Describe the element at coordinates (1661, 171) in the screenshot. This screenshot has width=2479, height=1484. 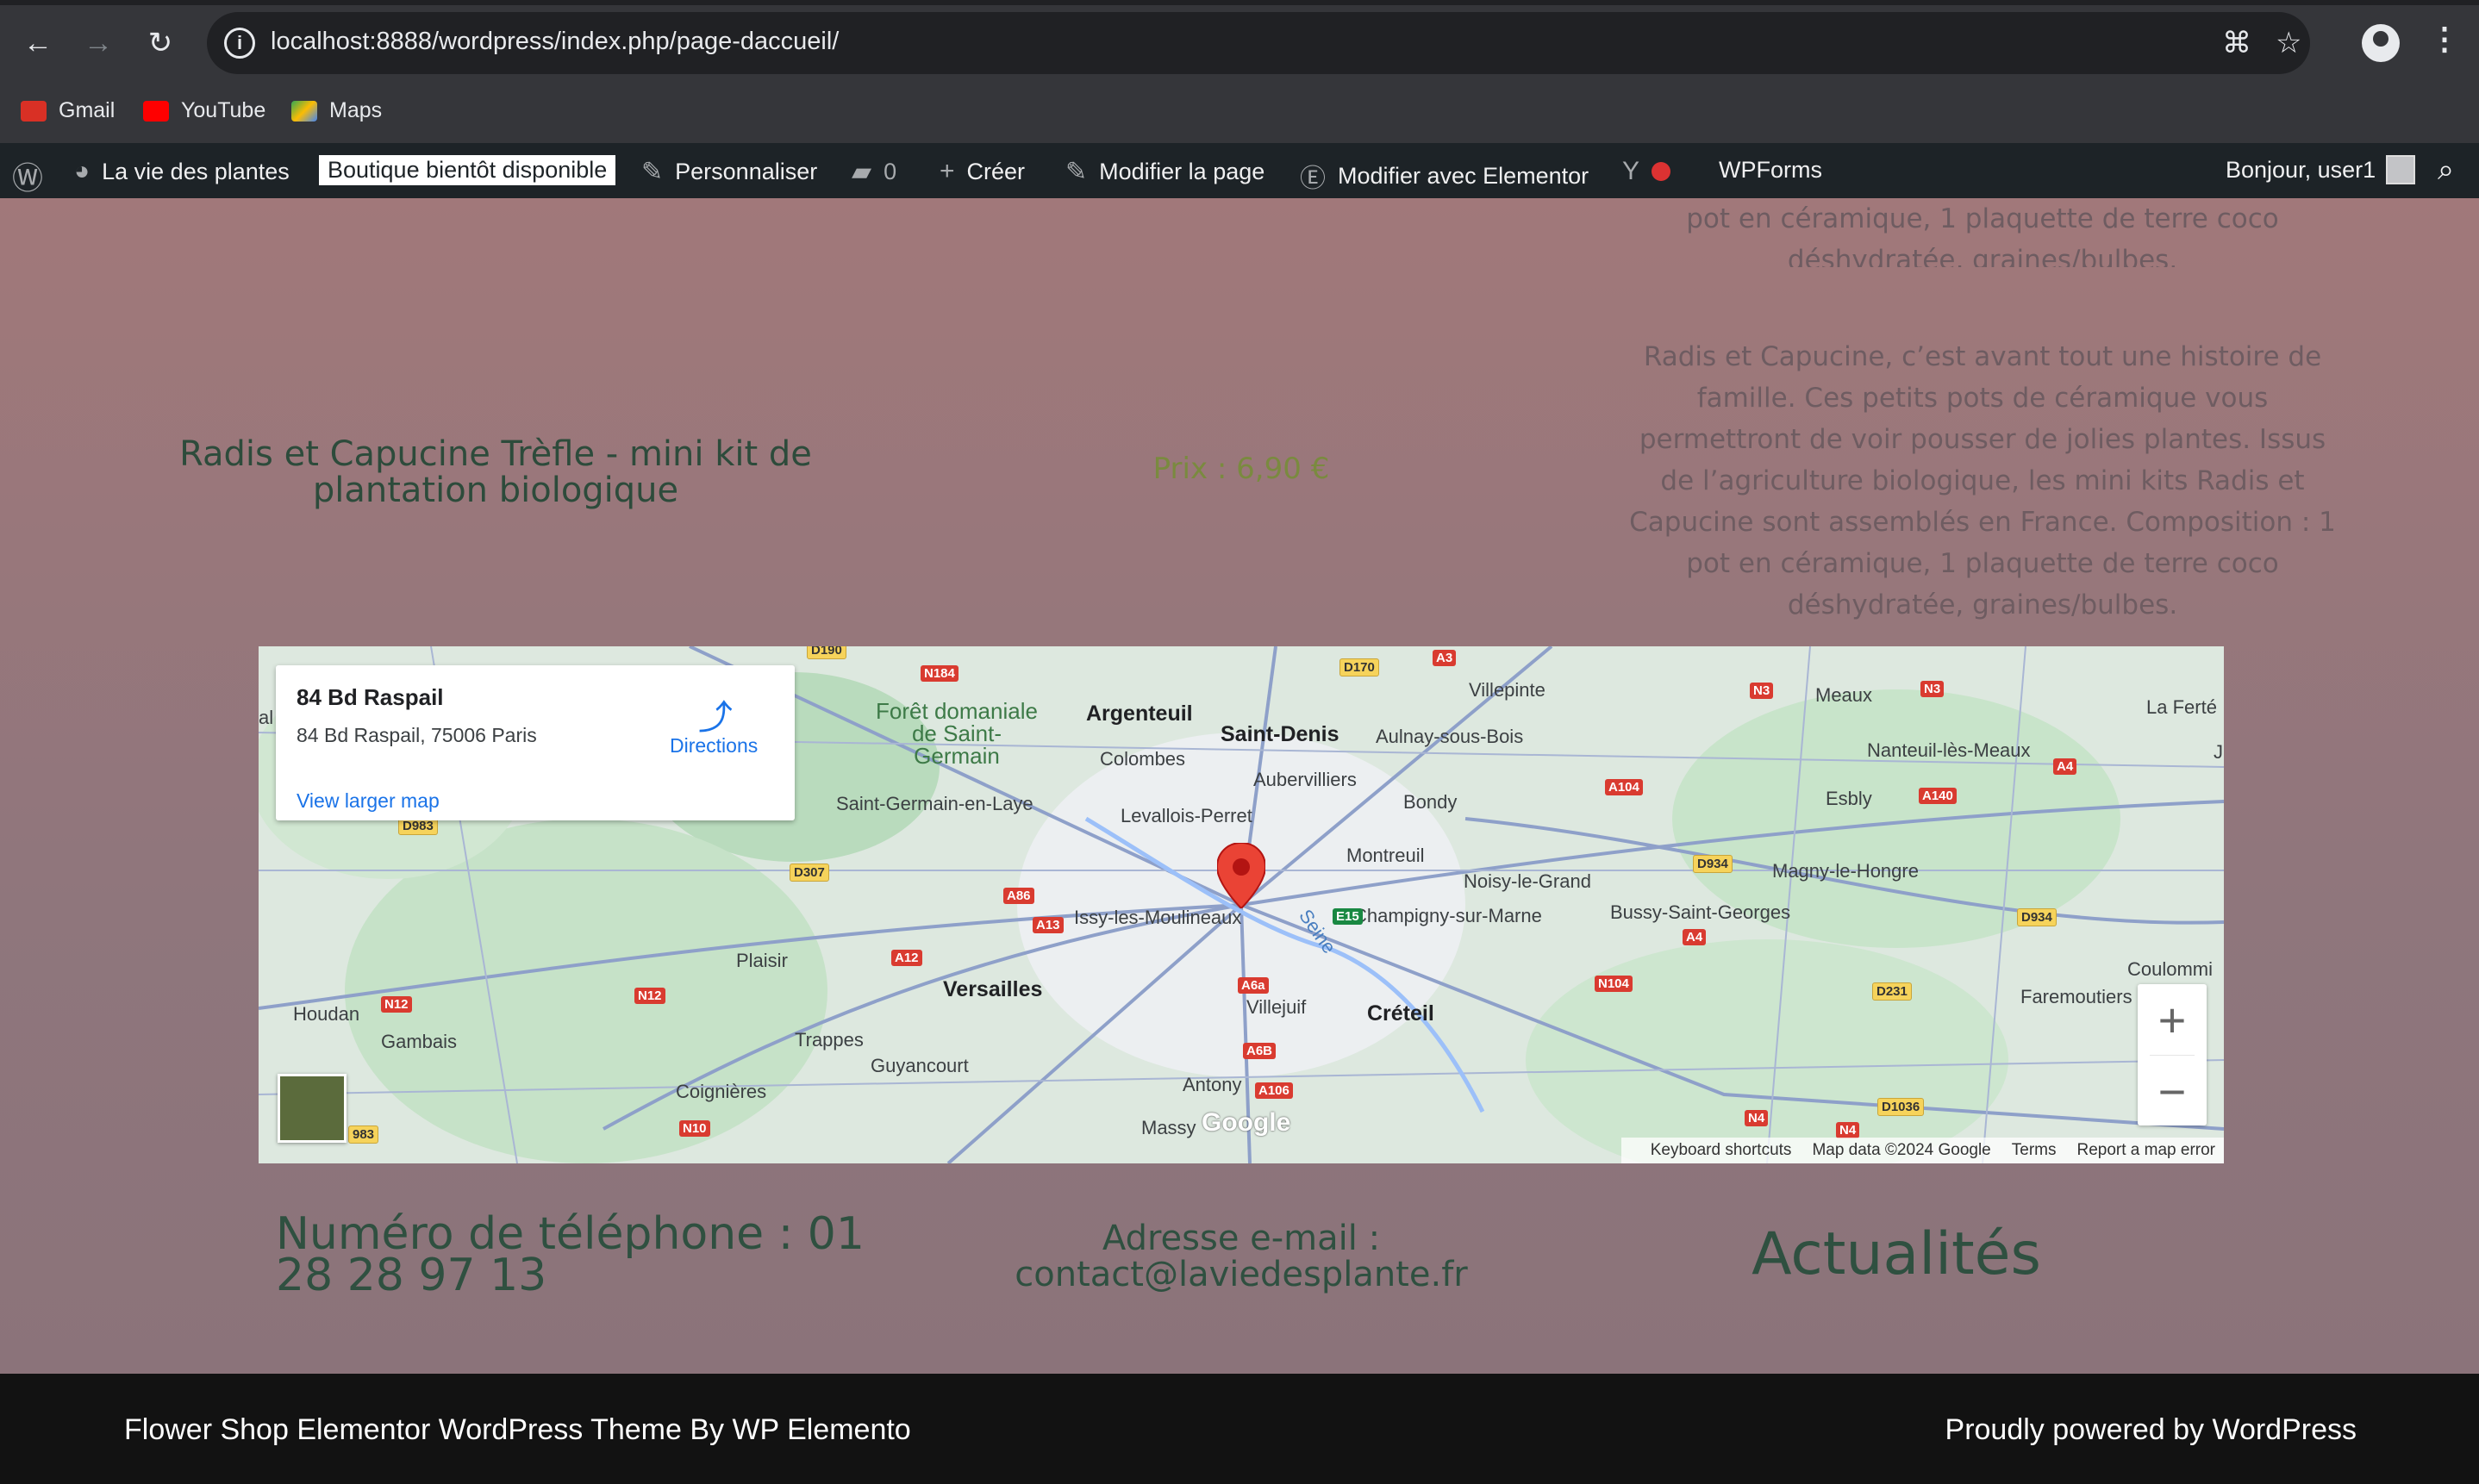
I see `seo-status-dot-icon` at that location.